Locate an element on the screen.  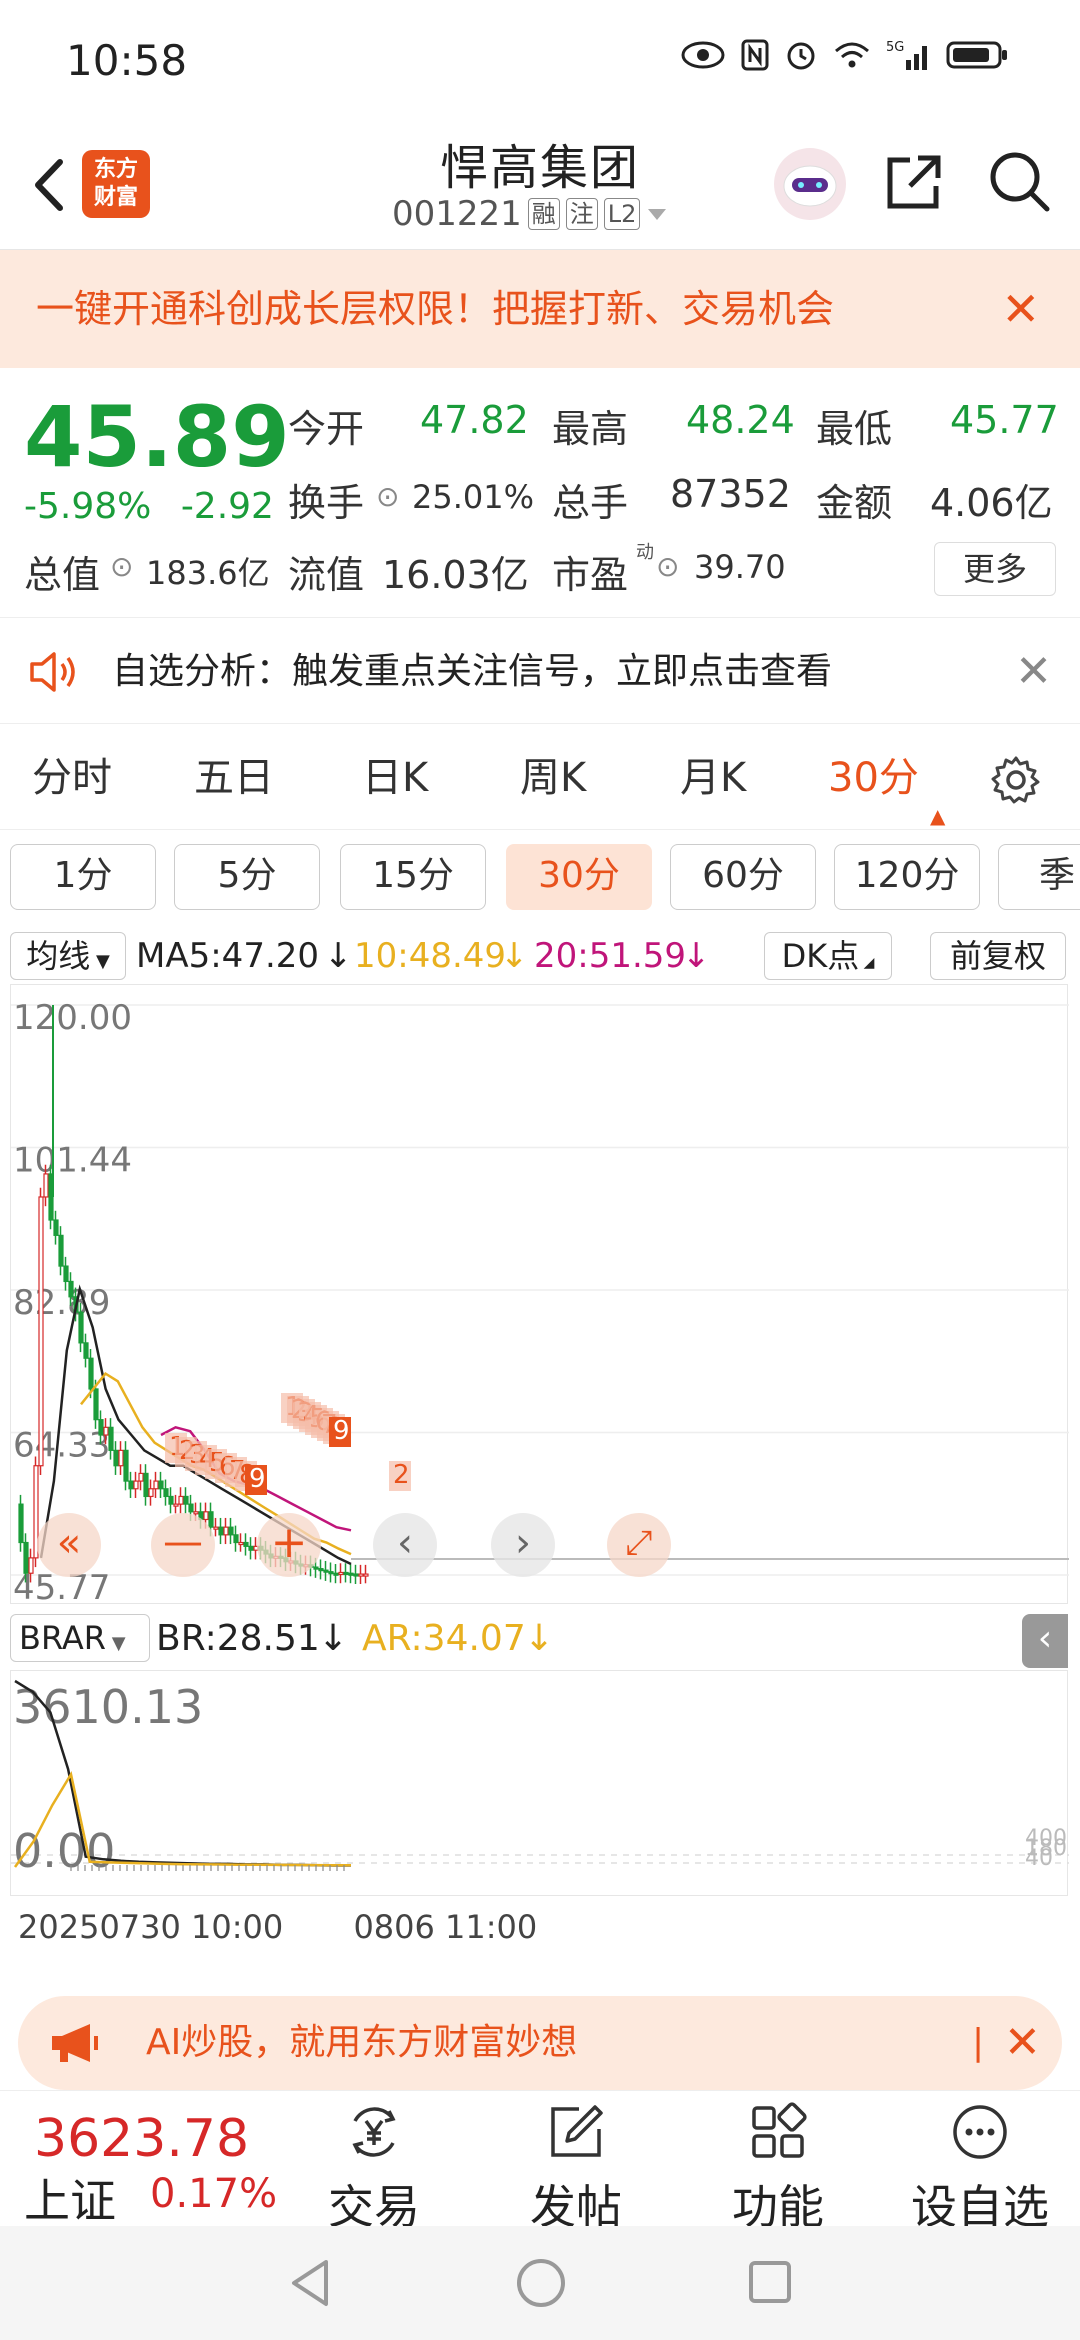
ma-selector: 均线 ▼ is located at coordinates (68, 956).